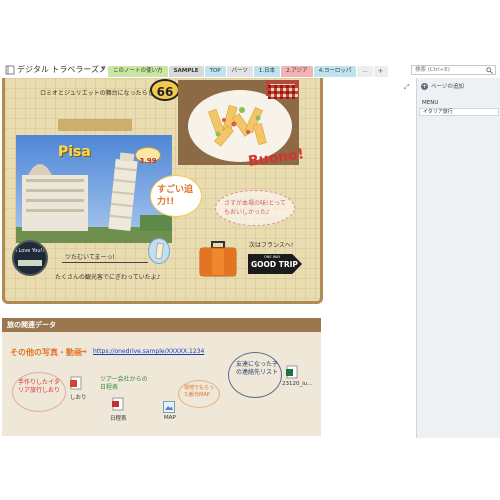 This screenshot has width=500, height=500. I want to click on arrow-icon: →, so click(83, 351).